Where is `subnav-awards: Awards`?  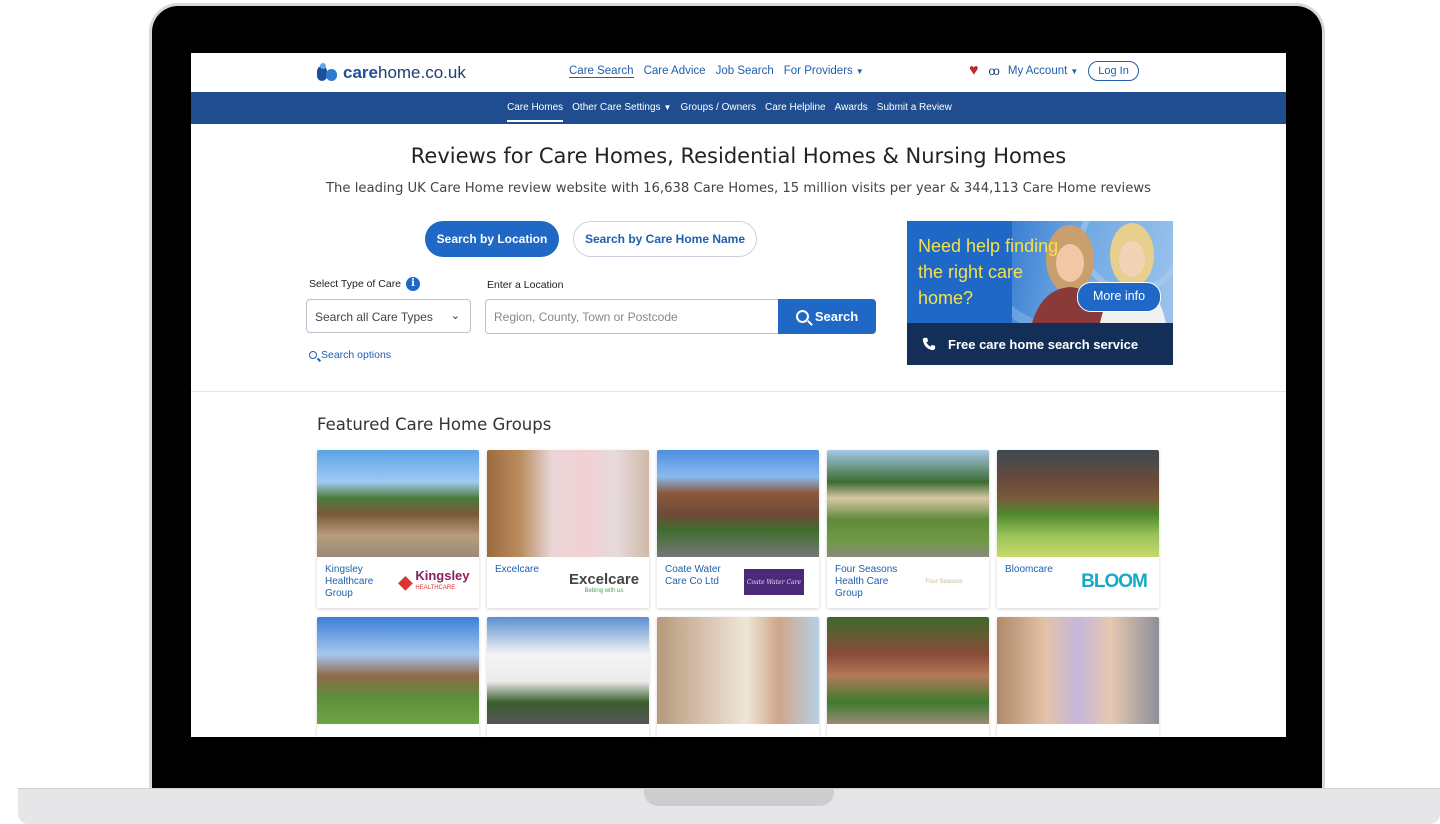
subnav-awards: Awards is located at coordinates (851, 112).